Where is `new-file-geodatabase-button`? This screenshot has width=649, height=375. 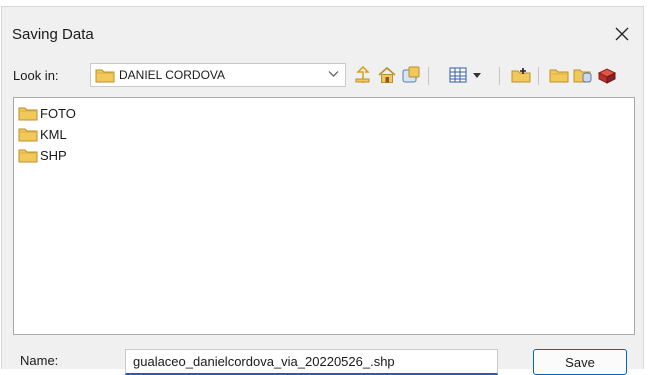
new-file-geodatabase-button is located at coordinates (583, 75).